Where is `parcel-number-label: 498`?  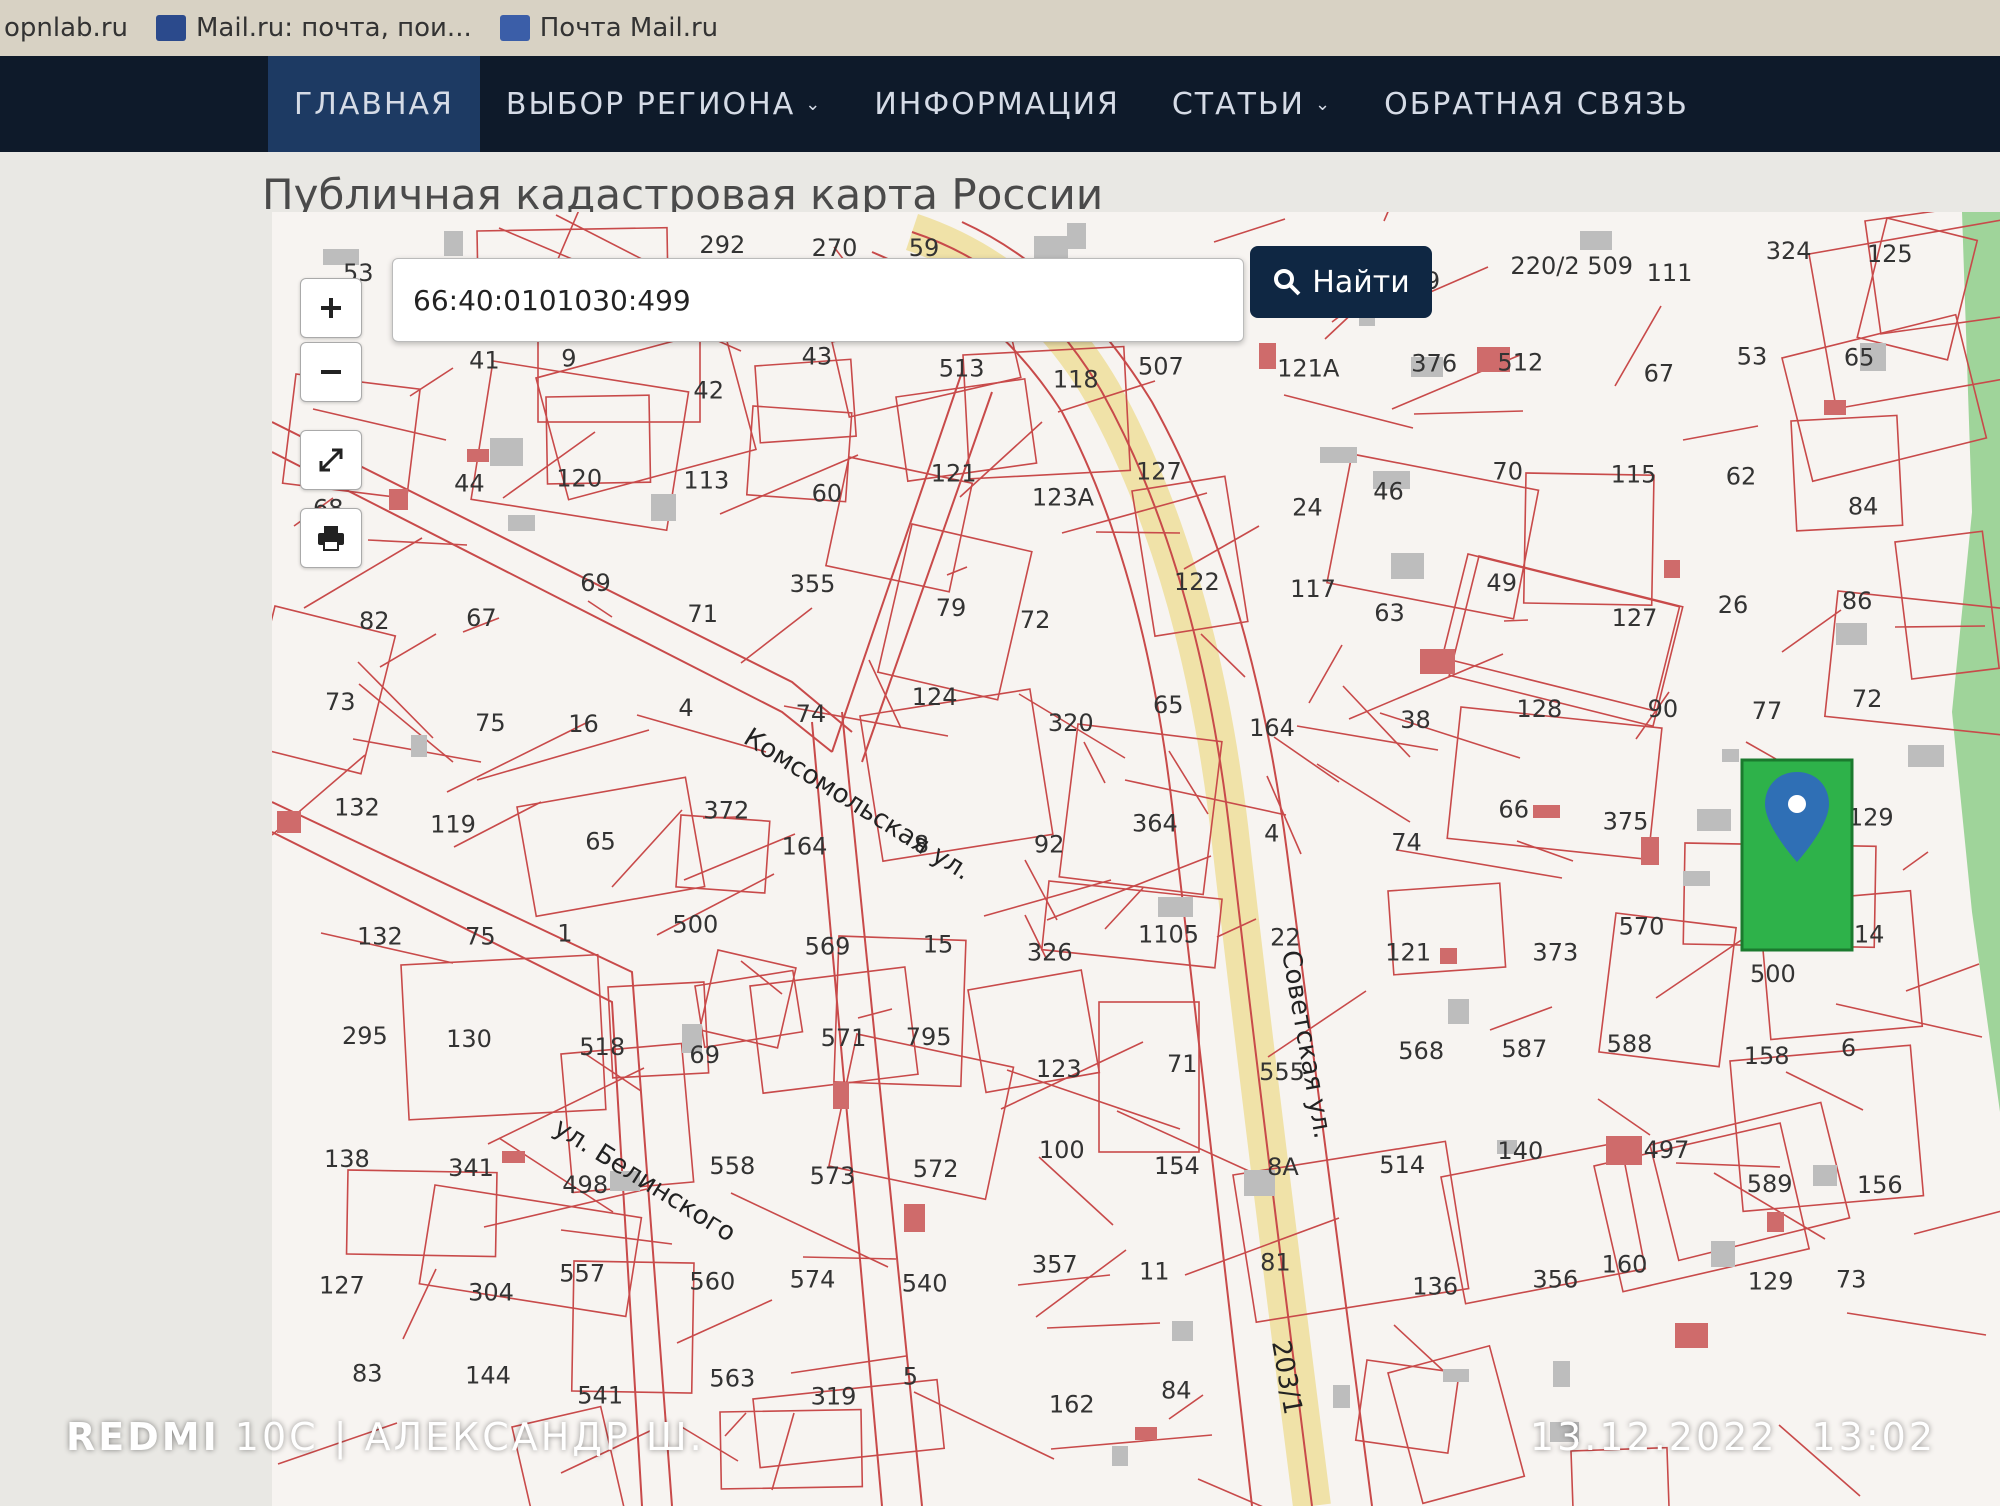 parcel-number-label: 498 is located at coordinates (585, 1185).